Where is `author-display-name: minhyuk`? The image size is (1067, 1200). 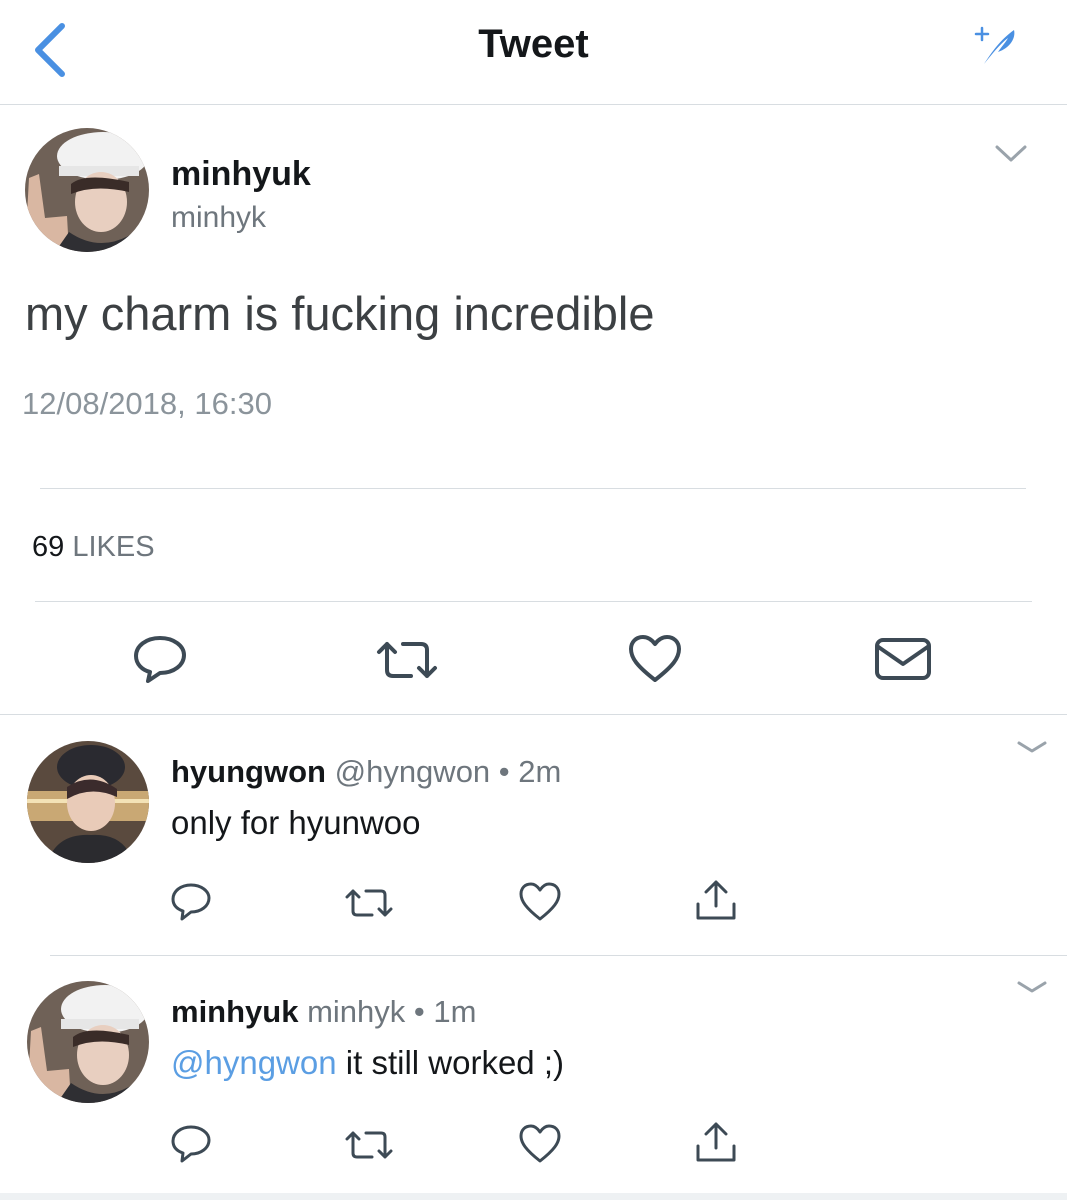 author-display-name: minhyuk is located at coordinates (241, 174).